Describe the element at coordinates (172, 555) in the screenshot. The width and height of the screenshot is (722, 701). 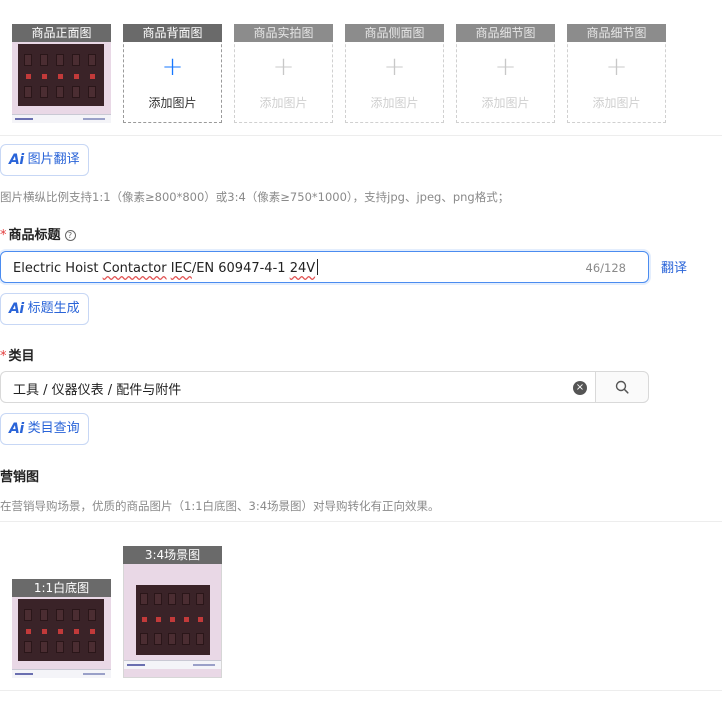
I see `marketing-image-label: 3:4场景图` at that location.